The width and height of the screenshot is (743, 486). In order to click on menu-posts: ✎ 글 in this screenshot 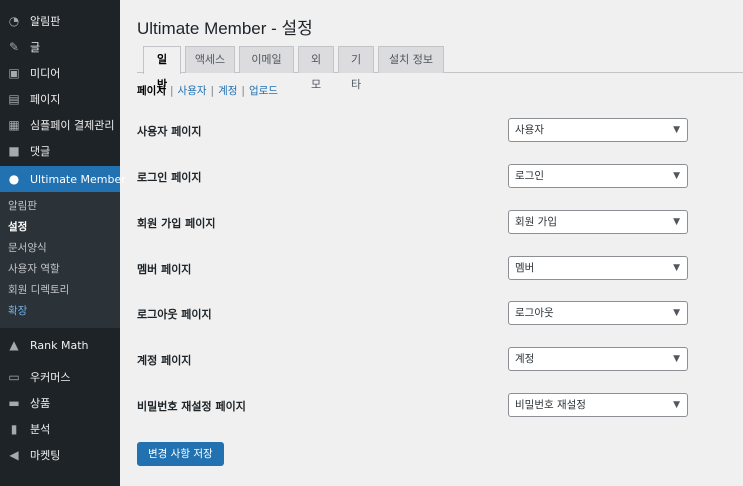, I will do `click(60, 47)`.